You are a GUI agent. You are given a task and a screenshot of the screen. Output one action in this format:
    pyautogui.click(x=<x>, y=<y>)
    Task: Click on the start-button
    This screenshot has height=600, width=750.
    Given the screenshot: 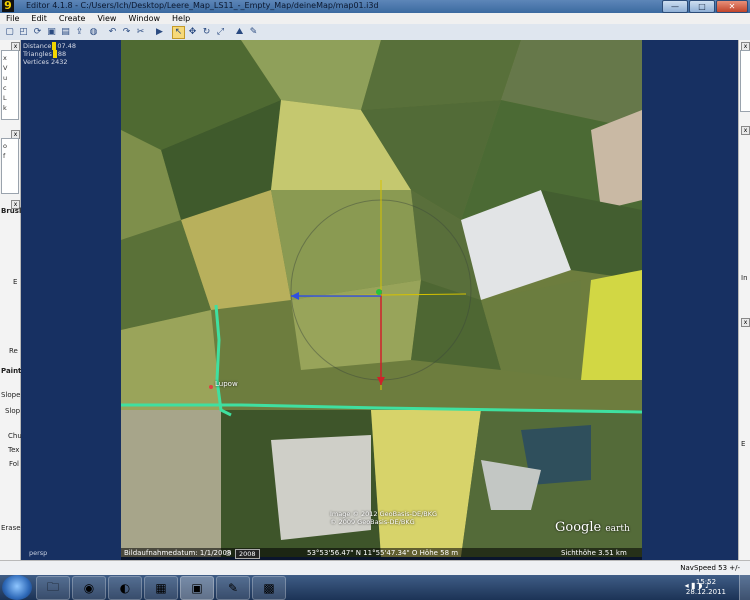 What is the action you would take?
    pyautogui.click(x=17, y=587)
    